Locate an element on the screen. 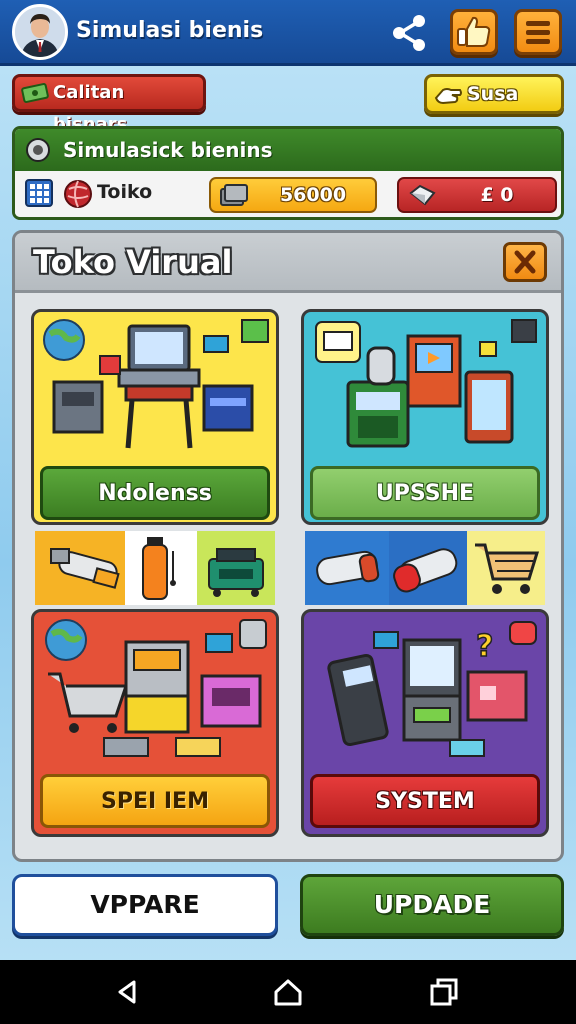 This screenshot has width=576, height=1024. avatar is located at coordinates (40, 32).